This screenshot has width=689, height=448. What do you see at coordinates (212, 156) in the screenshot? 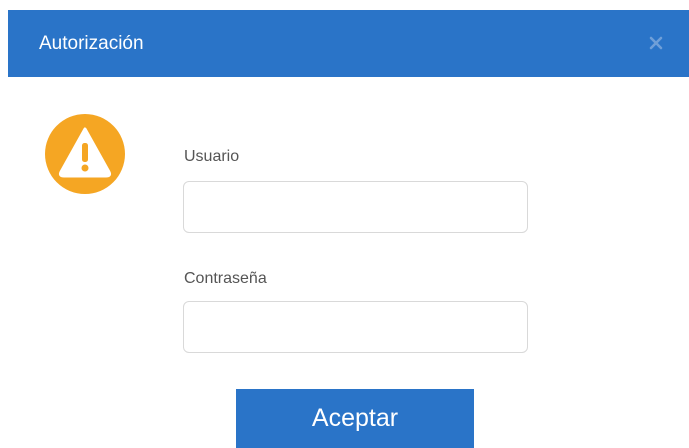
I see `user-label: Usuario` at bounding box center [212, 156].